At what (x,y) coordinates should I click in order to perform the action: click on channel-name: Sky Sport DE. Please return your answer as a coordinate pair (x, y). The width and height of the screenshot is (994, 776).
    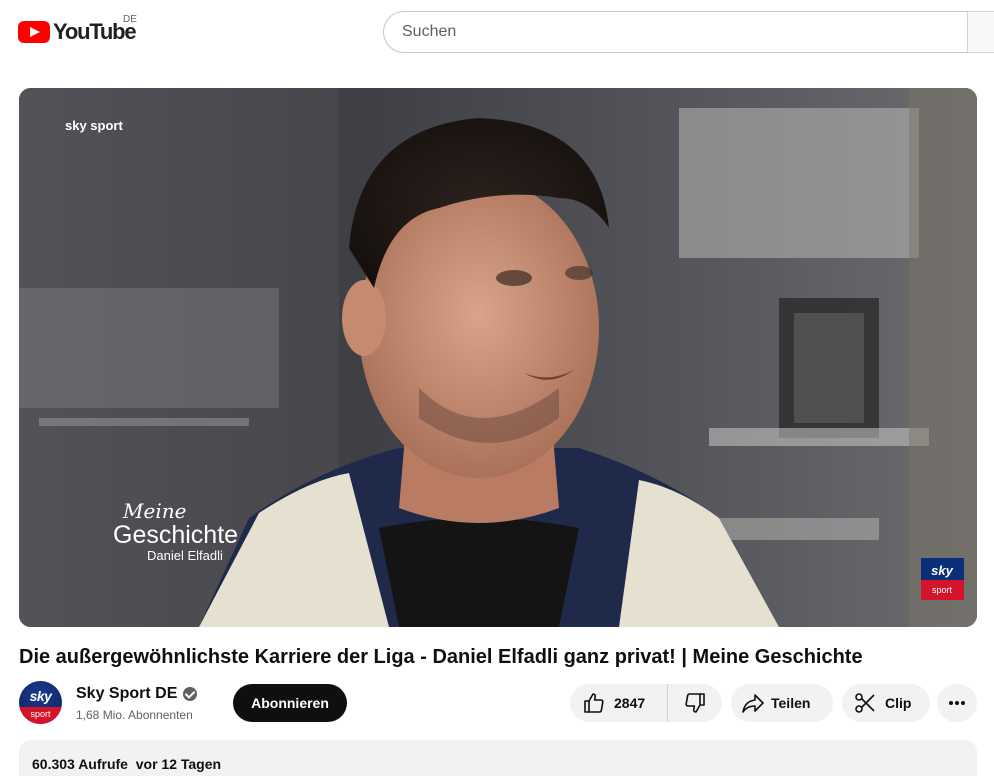
    Looking at the image, I should click on (127, 693).